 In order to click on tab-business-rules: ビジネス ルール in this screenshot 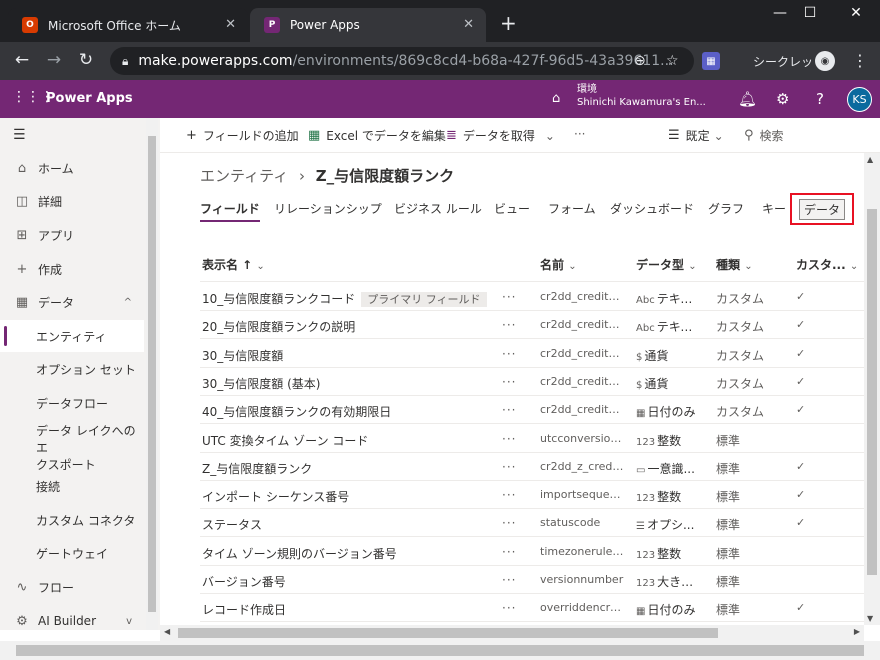, I will do `click(438, 208)`.